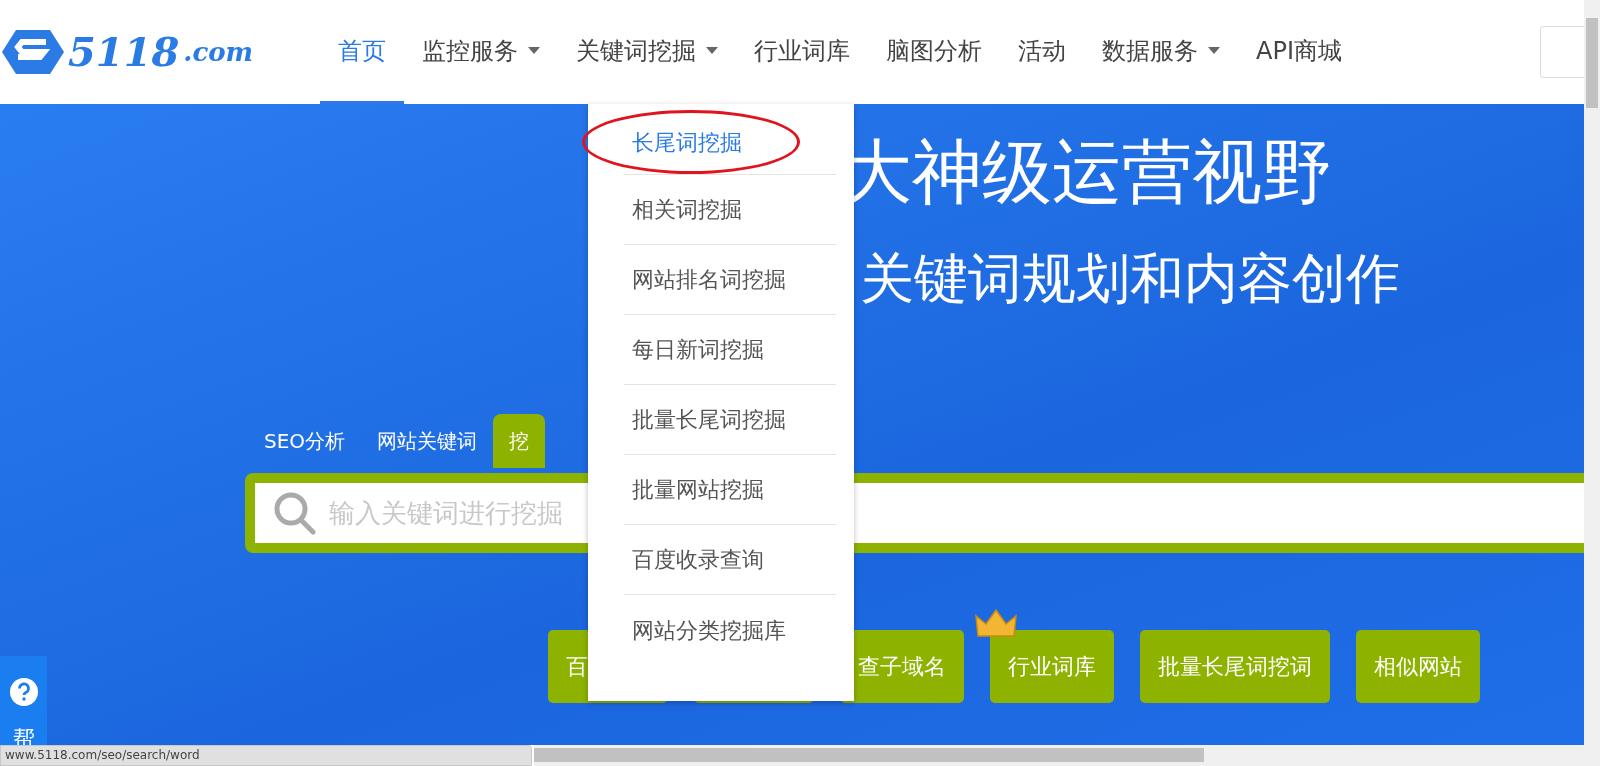 The width and height of the screenshot is (1600, 766). I want to click on nav-item: 关键词挖掘, so click(647, 52).